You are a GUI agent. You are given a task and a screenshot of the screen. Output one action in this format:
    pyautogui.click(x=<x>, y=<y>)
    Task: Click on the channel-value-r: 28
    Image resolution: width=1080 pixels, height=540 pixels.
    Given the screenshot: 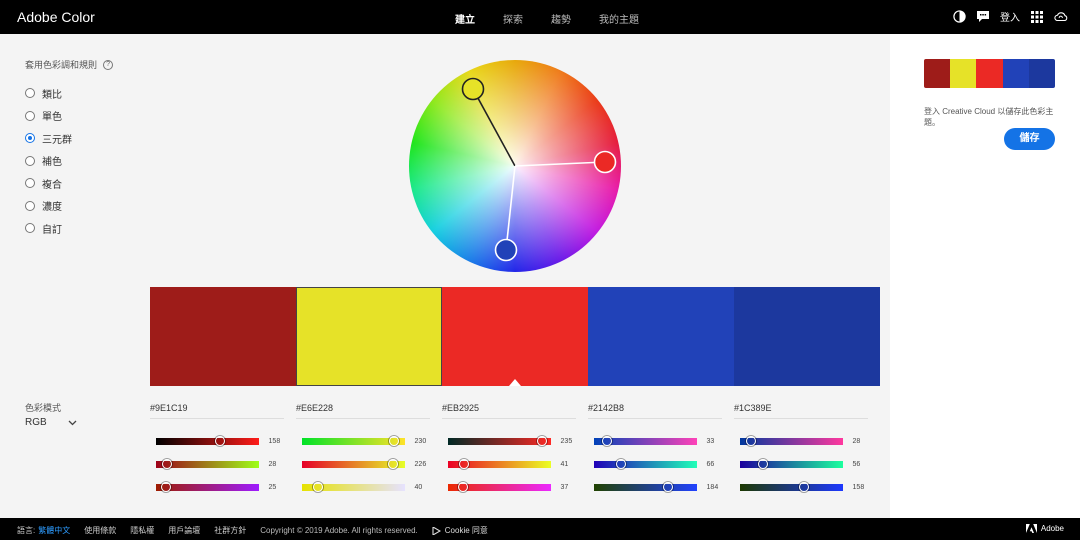 What is the action you would take?
    pyautogui.click(x=860, y=441)
    